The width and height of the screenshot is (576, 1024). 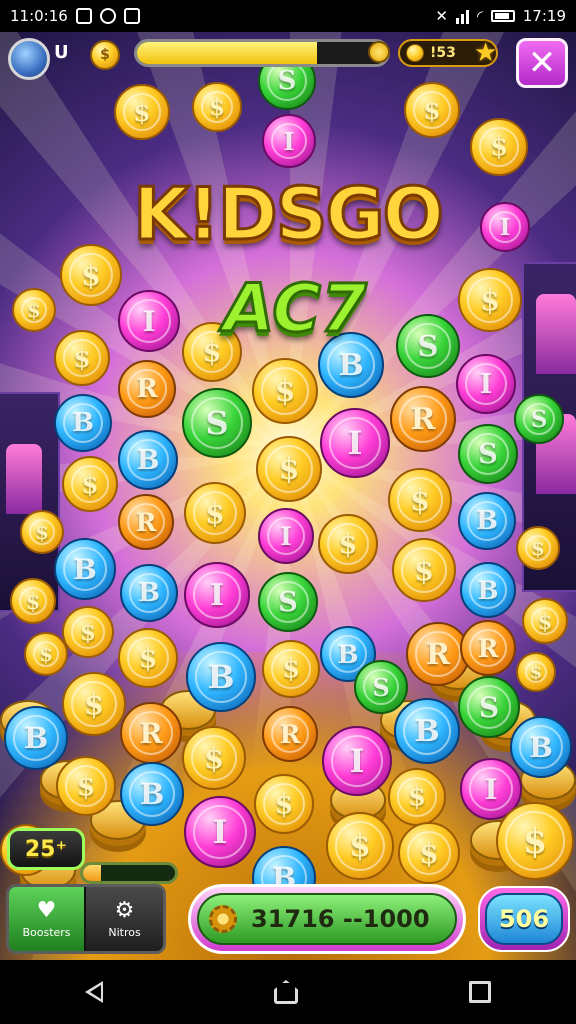 What do you see at coordinates (29, 59) in the screenshot?
I see `player-avatar` at bounding box center [29, 59].